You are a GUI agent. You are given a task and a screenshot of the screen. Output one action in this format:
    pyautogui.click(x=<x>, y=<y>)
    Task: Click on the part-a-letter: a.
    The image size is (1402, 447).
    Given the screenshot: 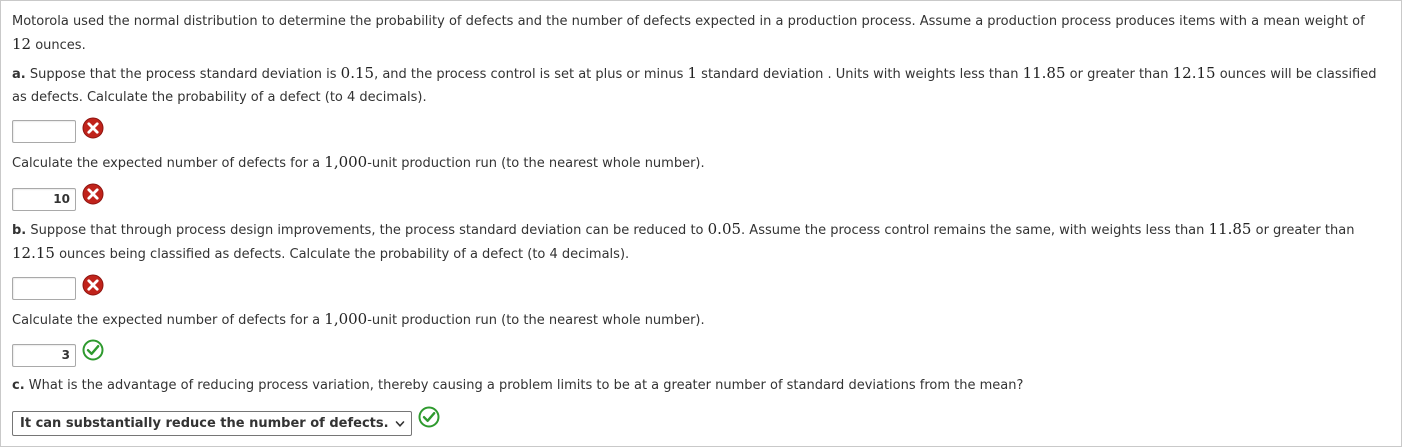 What is the action you would take?
    pyautogui.click(x=19, y=74)
    